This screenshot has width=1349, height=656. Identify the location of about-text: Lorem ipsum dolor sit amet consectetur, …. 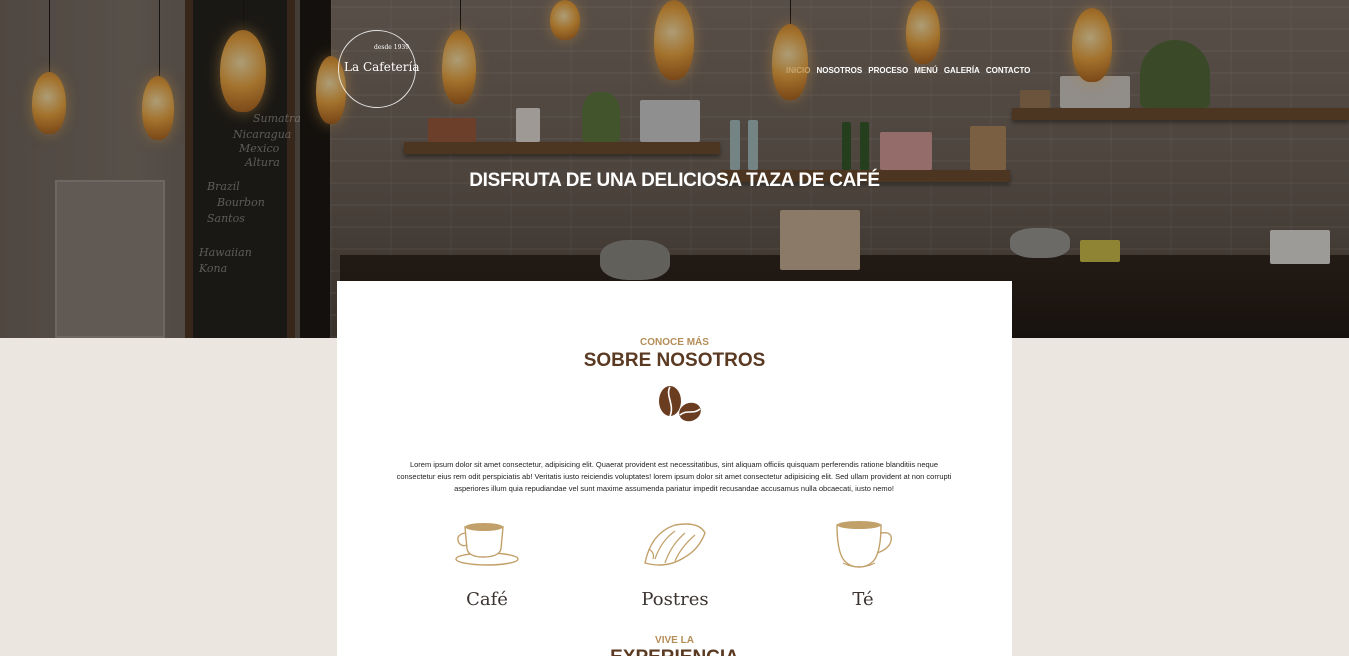
(674, 476).